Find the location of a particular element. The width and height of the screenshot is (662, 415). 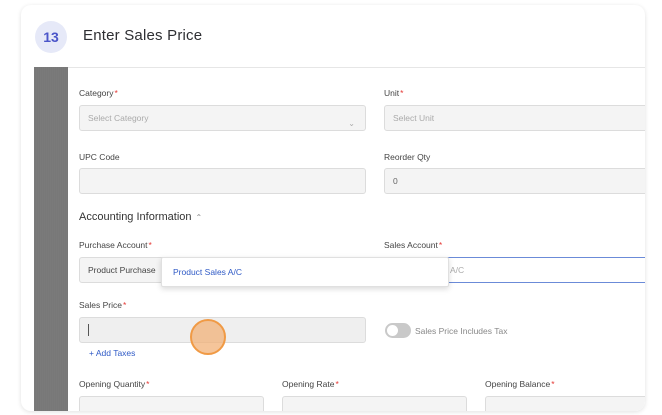

sales-account-label: Sales Account* is located at coordinates (413, 245).